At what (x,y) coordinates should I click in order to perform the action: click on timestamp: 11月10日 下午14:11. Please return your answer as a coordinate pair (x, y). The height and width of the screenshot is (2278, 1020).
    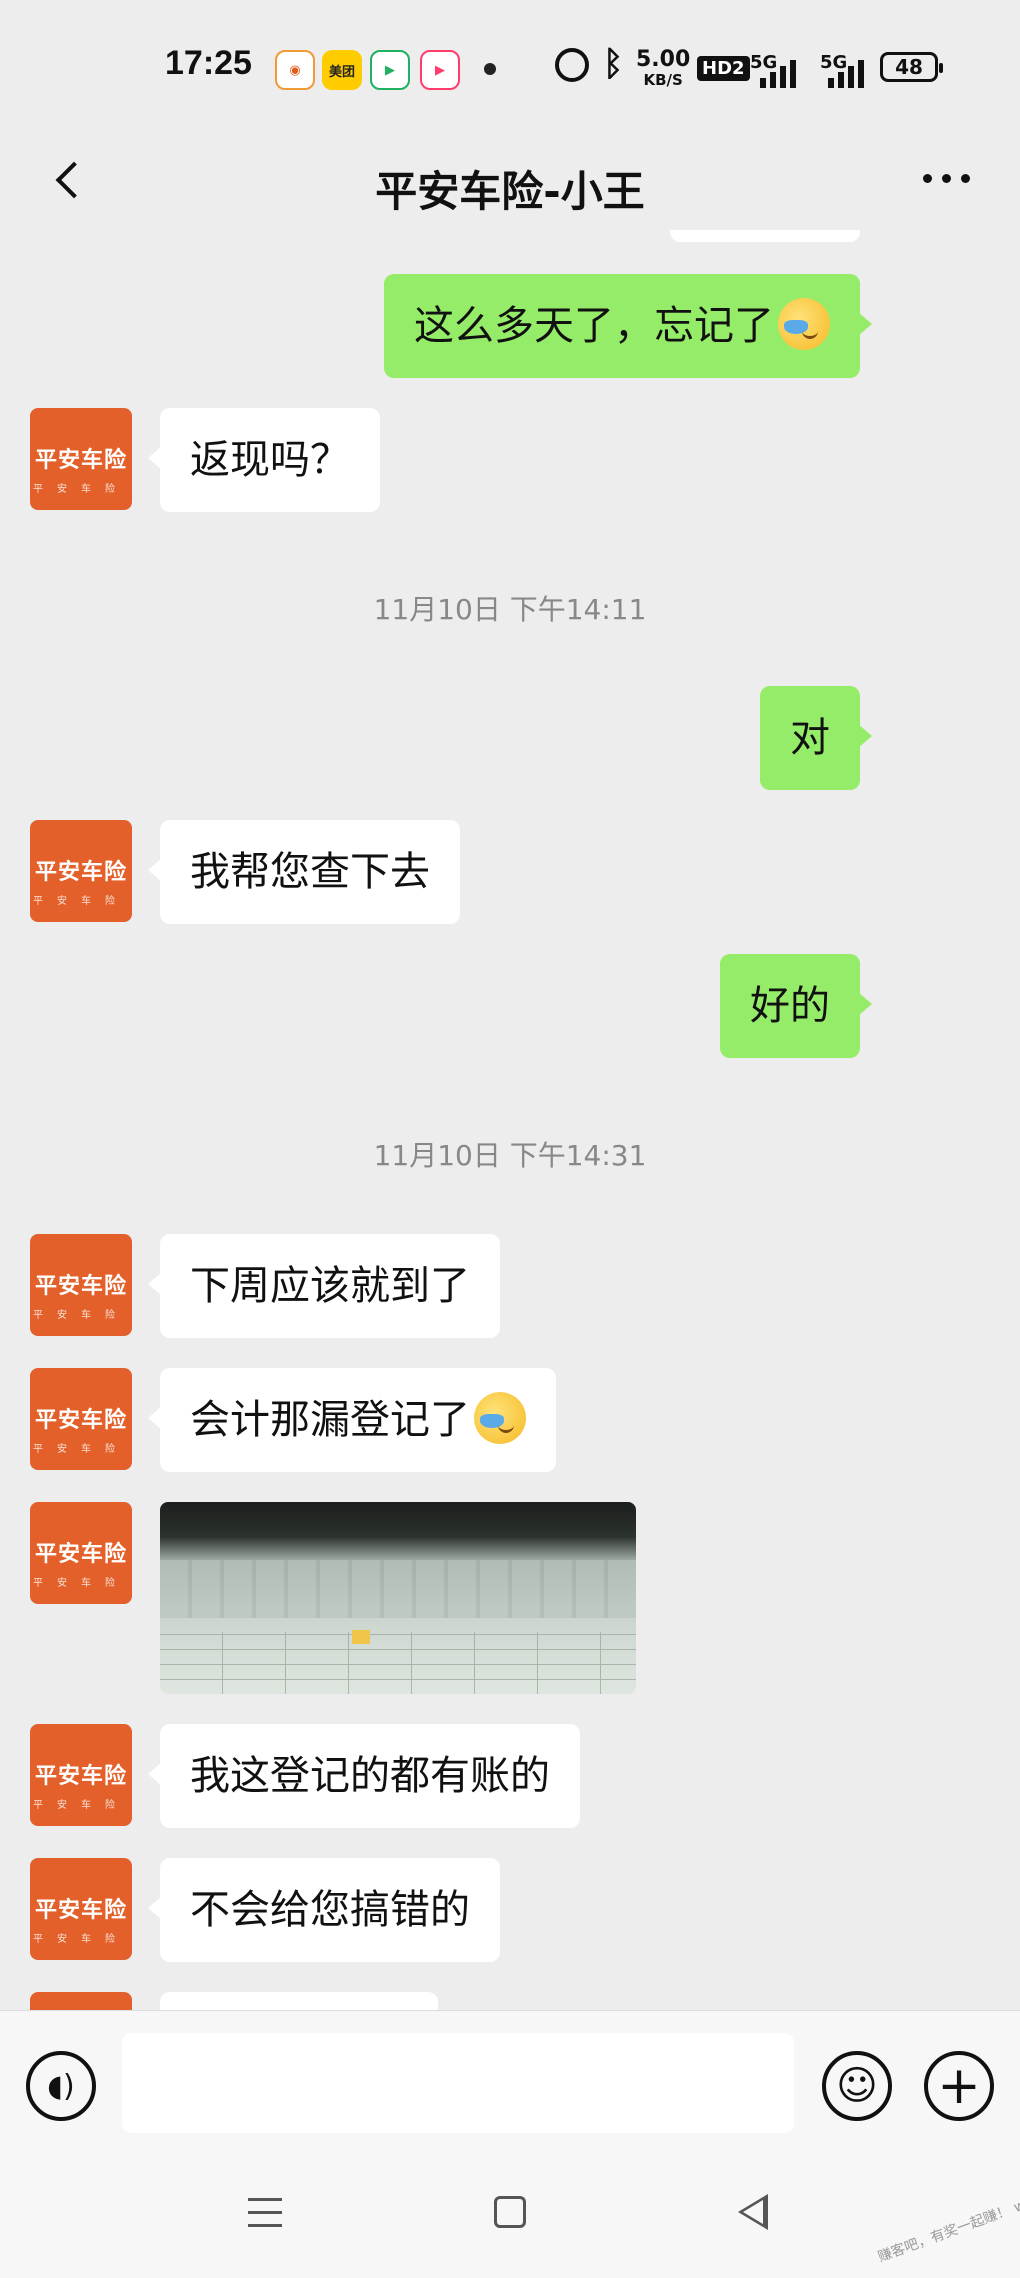
    Looking at the image, I should click on (510, 609).